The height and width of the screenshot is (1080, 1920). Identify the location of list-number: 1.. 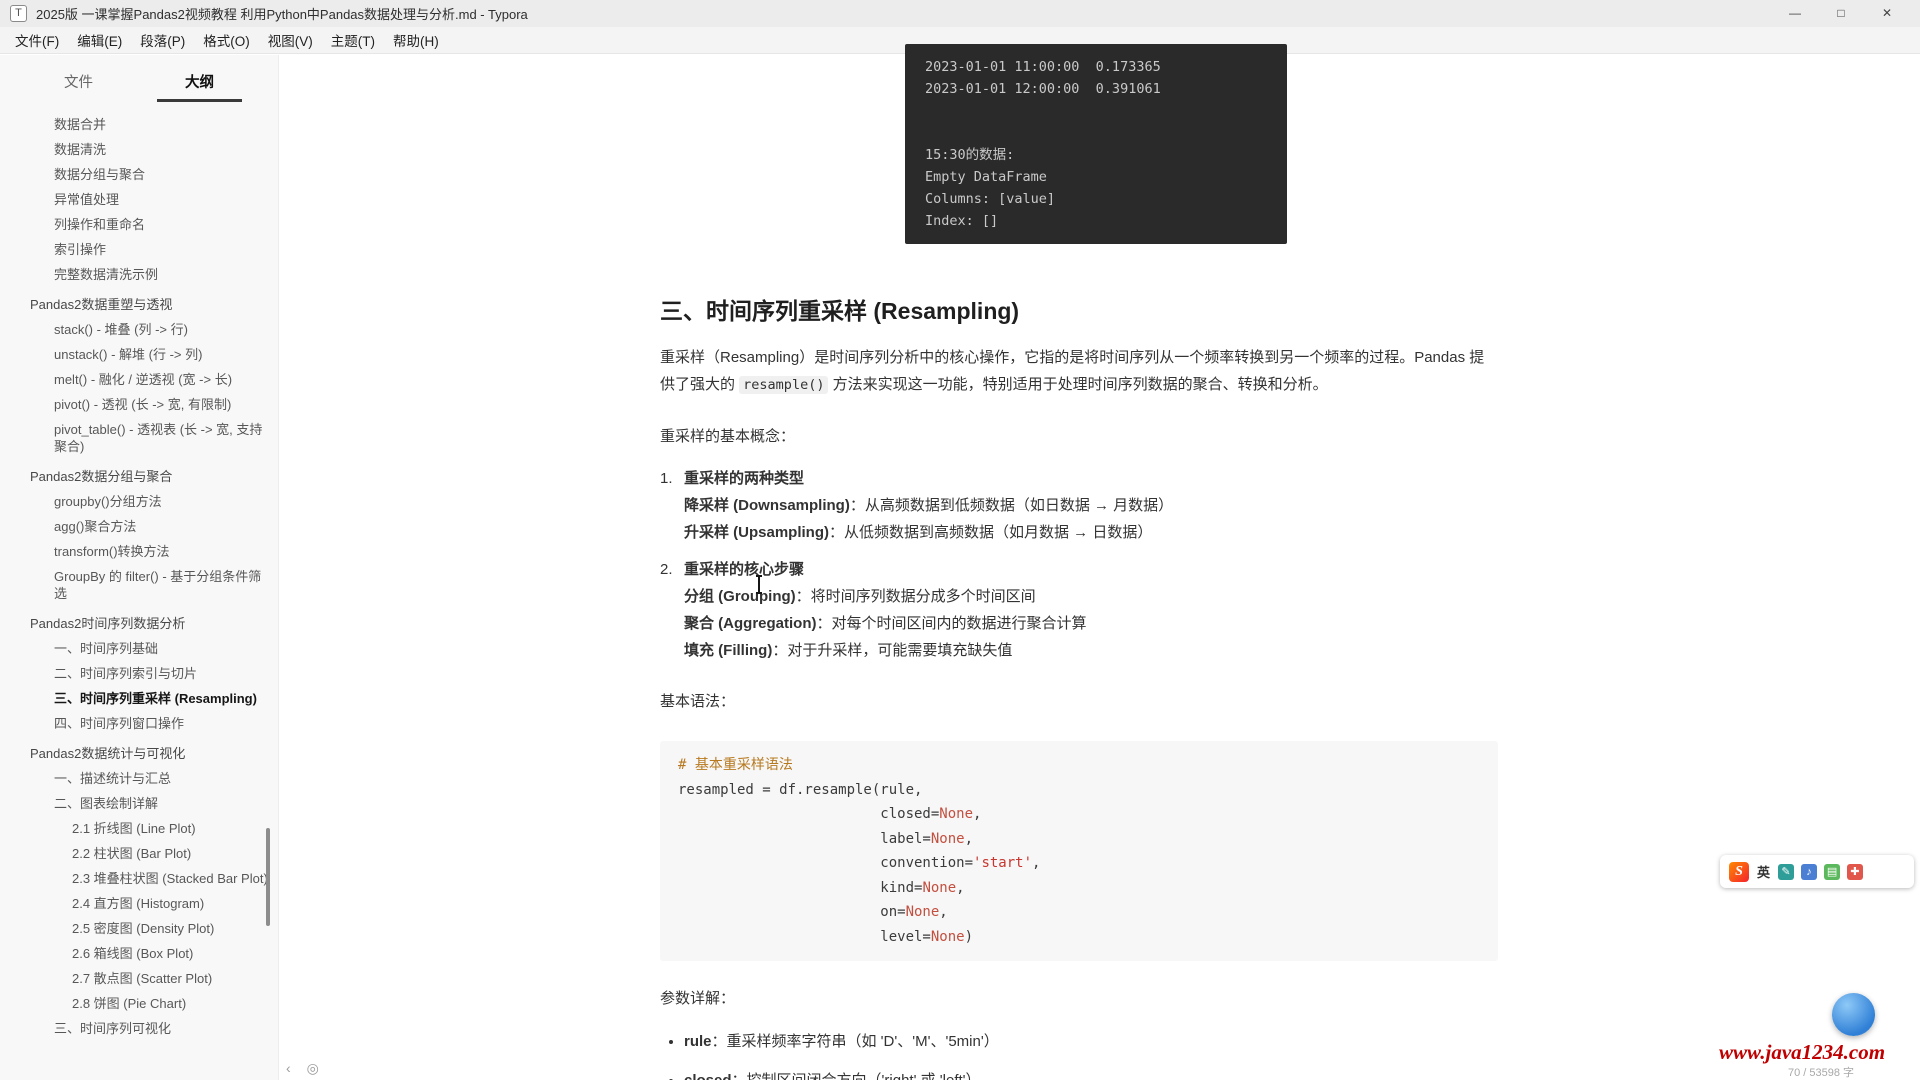
(666, 478).